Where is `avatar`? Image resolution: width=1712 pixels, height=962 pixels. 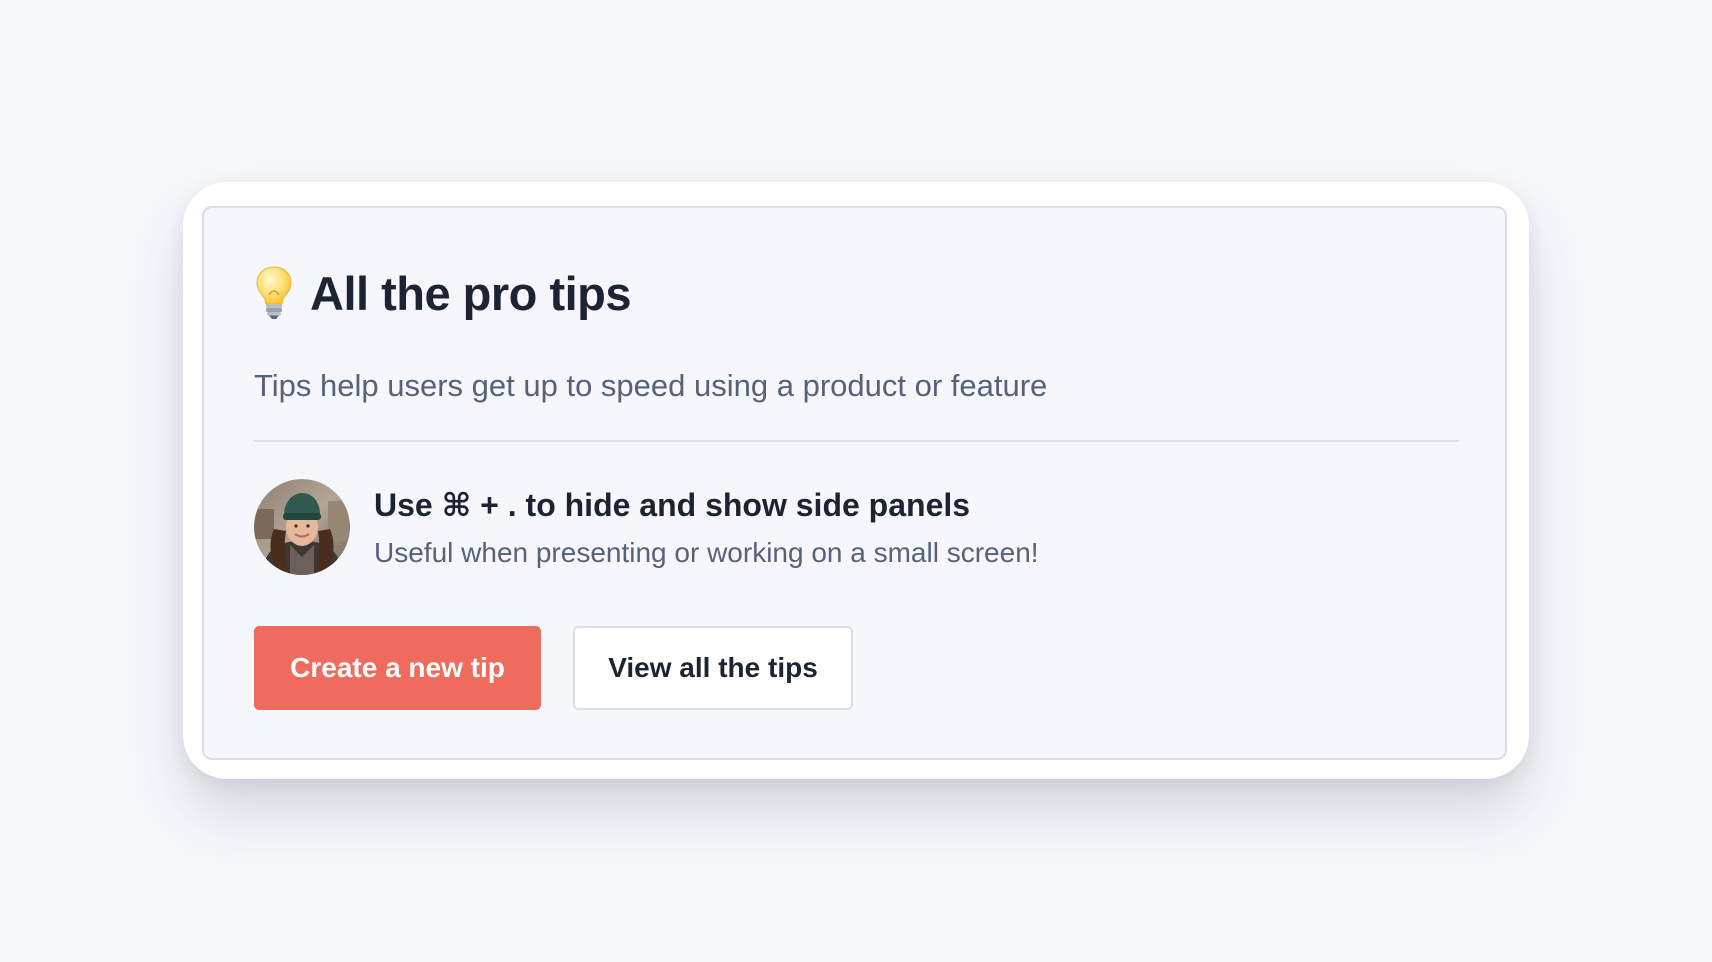
avatar is located at coordinates (302, 527).